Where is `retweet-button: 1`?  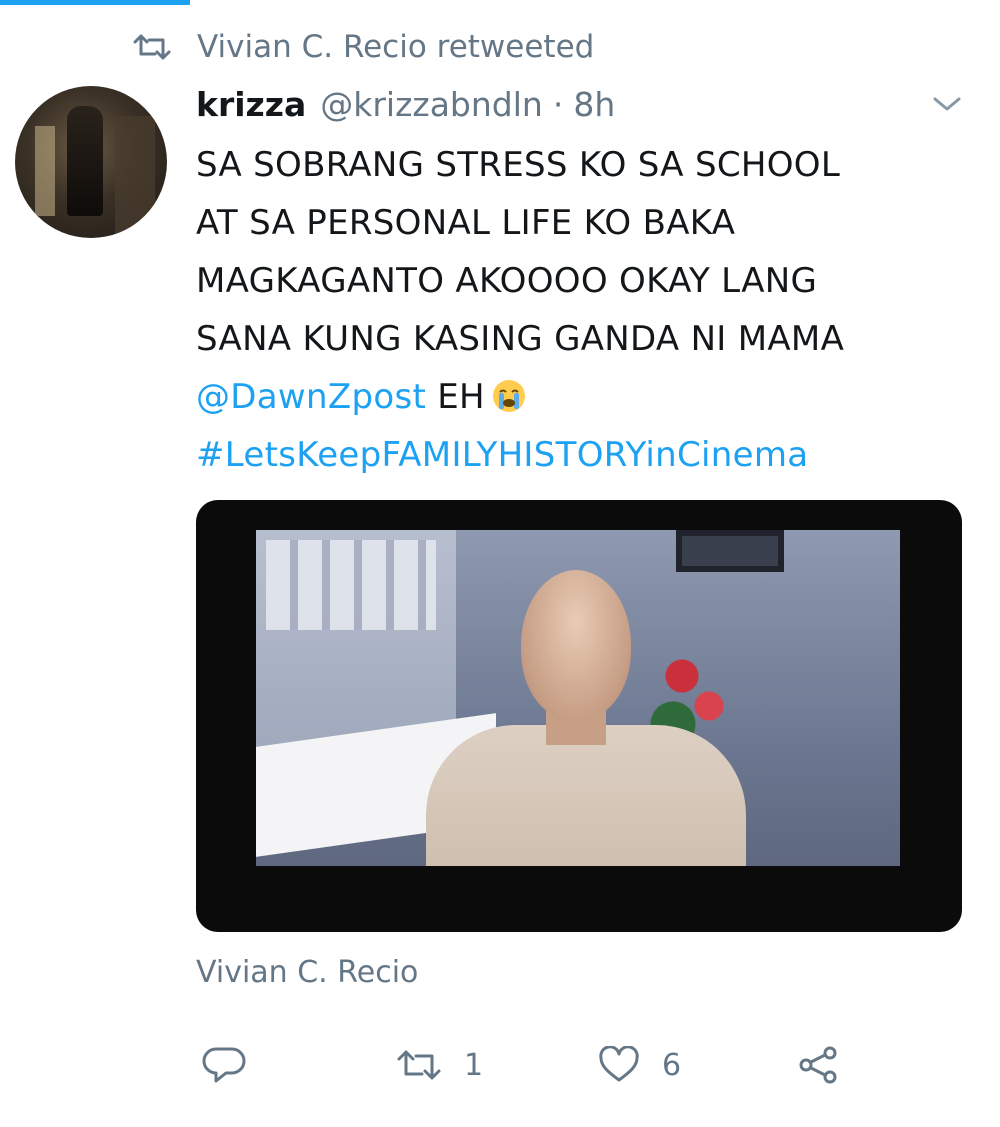
retweet-button: 1 is located at coordinates (439, 1065).